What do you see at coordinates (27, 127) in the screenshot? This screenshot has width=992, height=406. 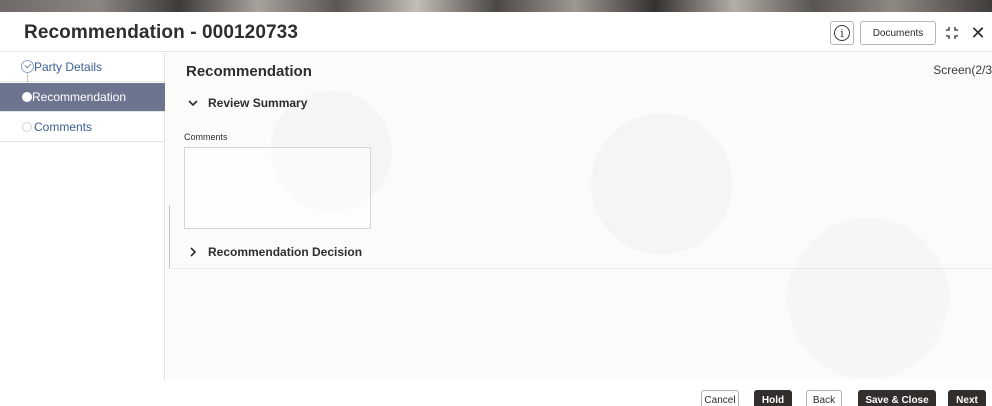 I see `pending-dot-icon` at bounding box center [27, 127].